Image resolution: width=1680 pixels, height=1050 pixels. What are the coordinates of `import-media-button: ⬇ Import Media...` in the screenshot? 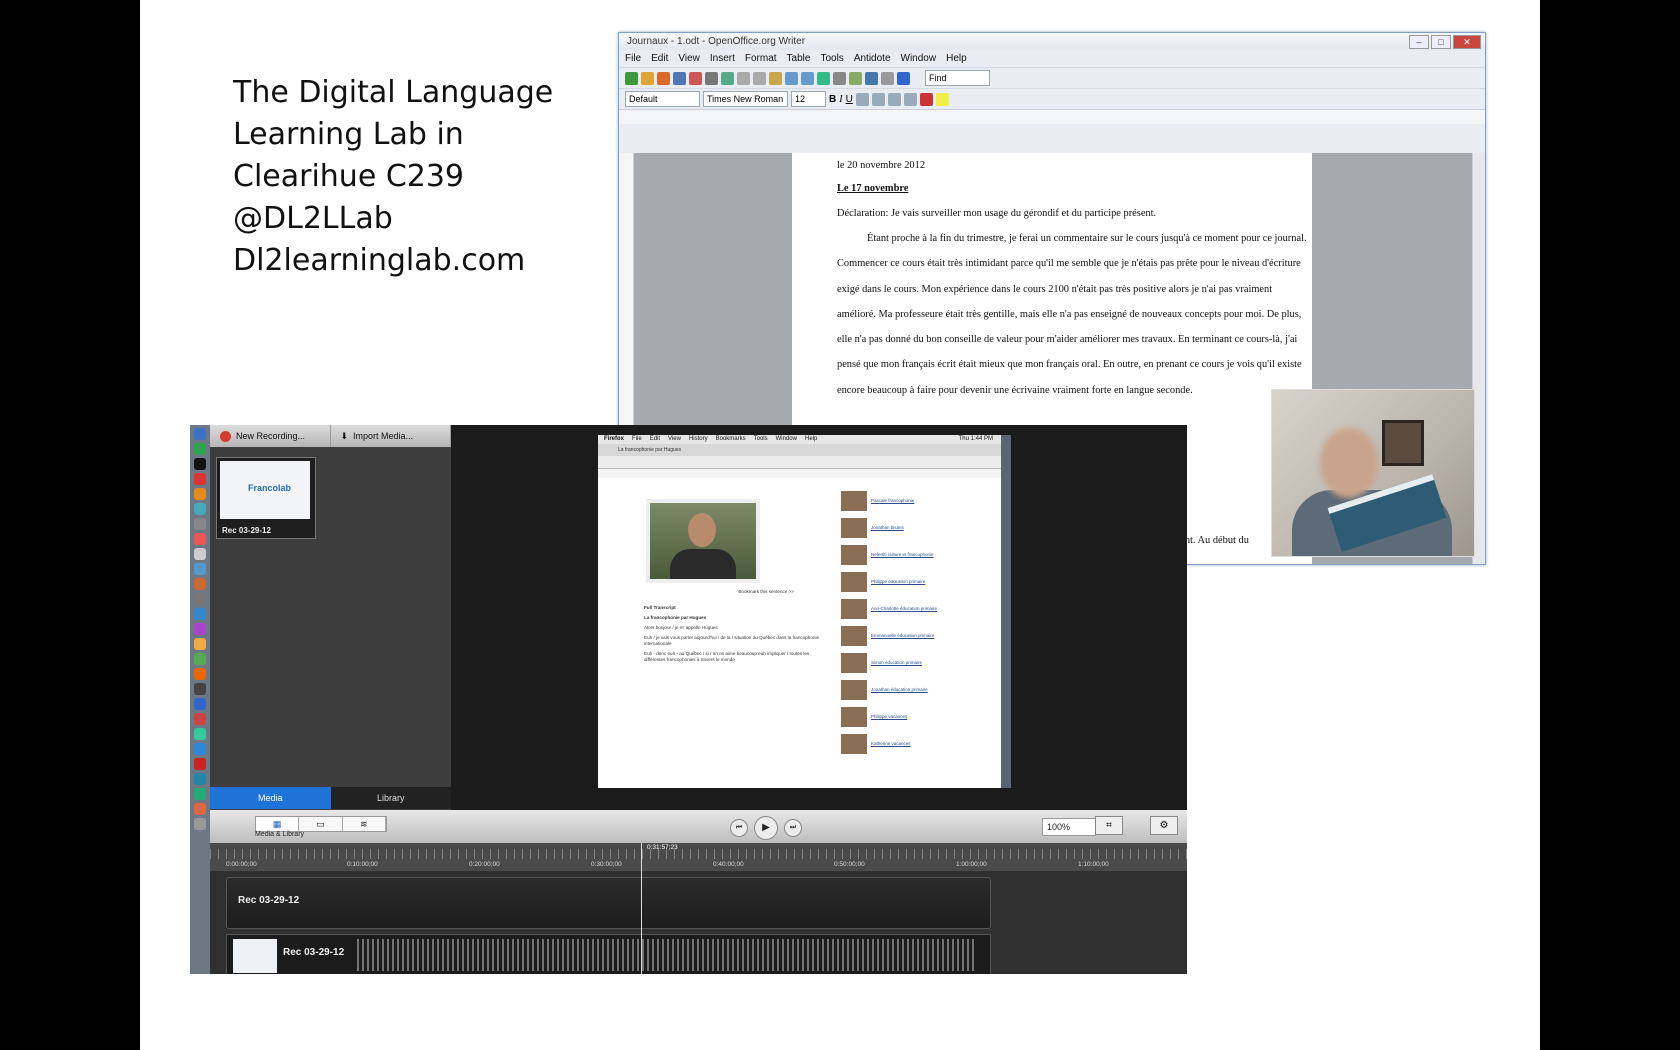 It's located at (391, 436).